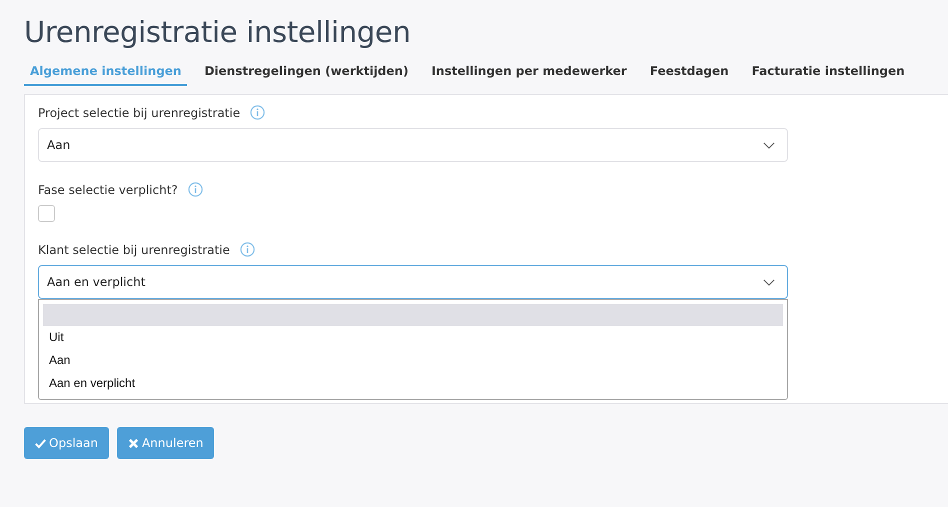 The image size is (948, 507). I want to click on dropdown-option: Aan en verplicht, so click(413, 383).